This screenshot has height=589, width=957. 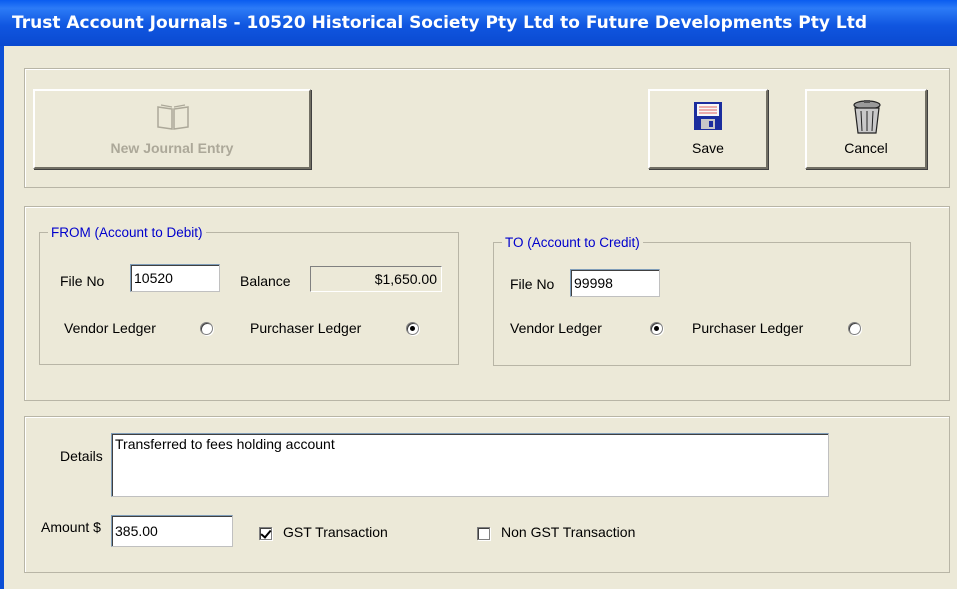 I want to click on new-journal-entry-label: New Journal Entry, so click(x=172, y=148).